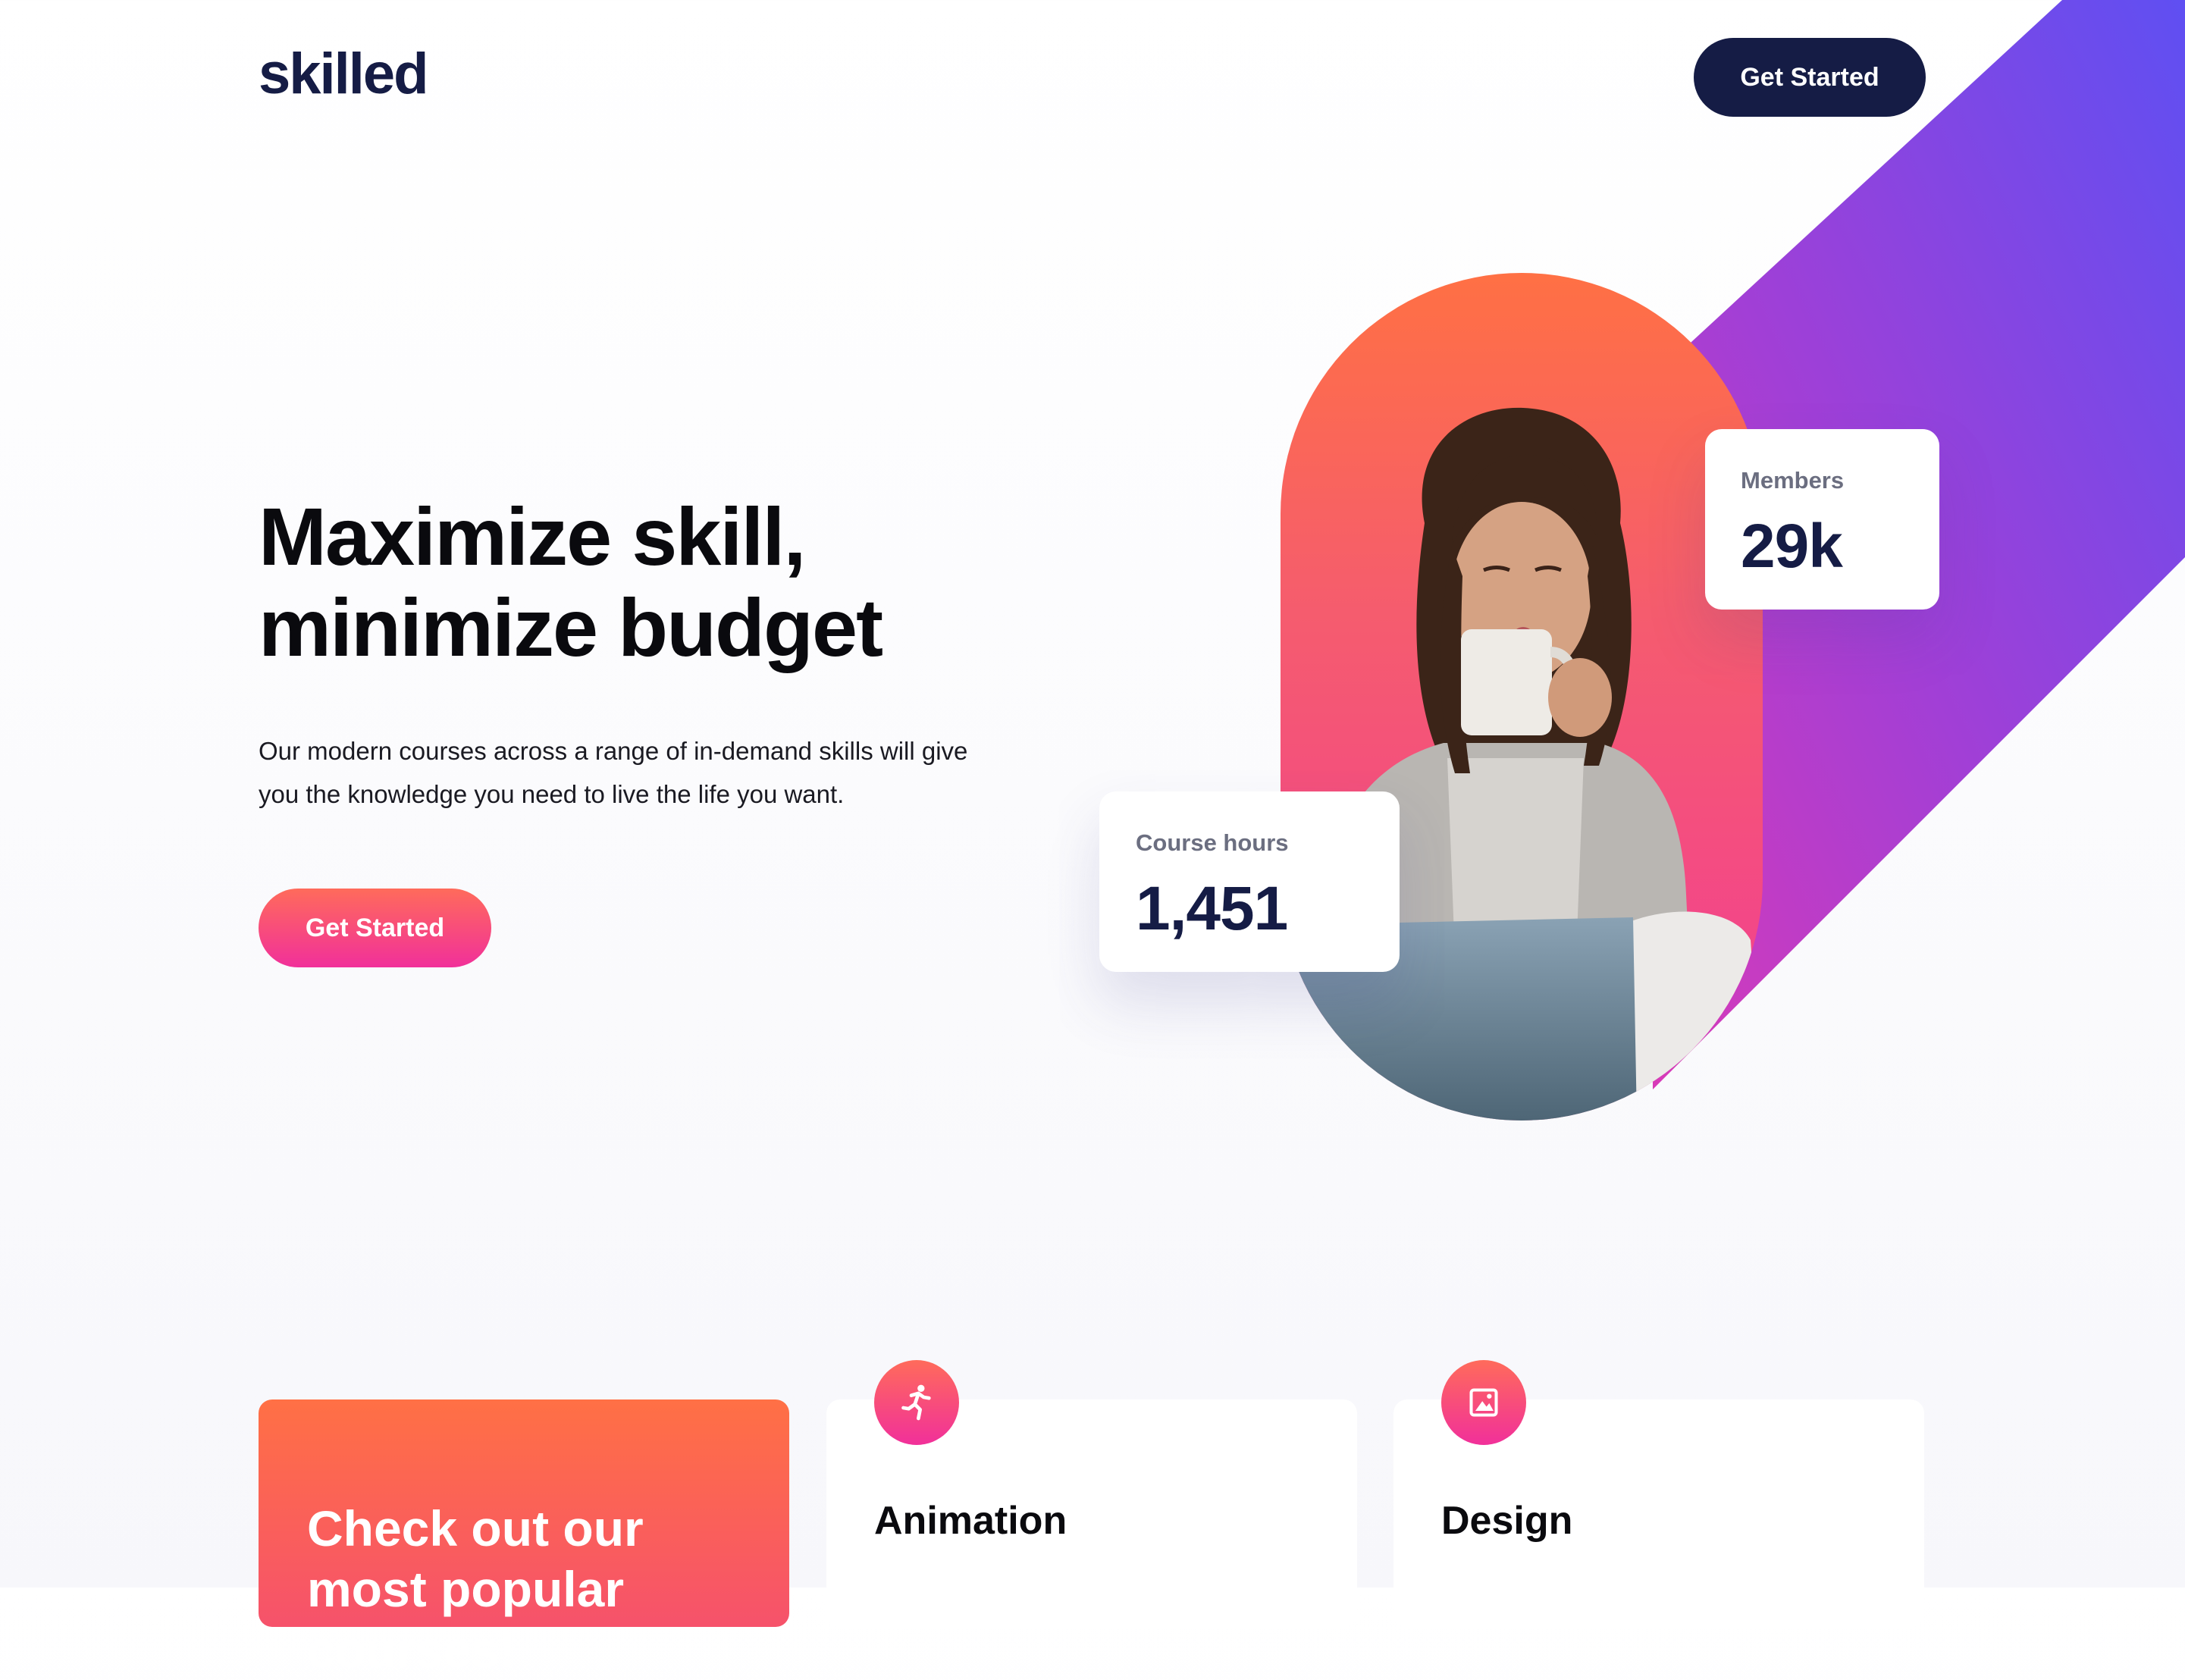 This screenshot has width=2185, height=1680. Describe the element at coordinates (970, 1521) in the screenshot. I see `course-card-title: Animation` at that location.